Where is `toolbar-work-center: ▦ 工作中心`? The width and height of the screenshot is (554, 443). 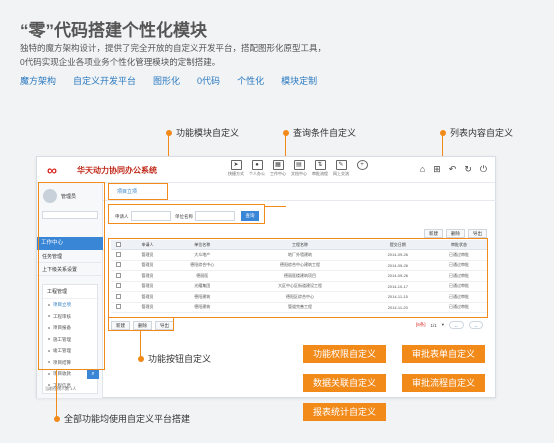 toolbar-work-center: ▦ 工作中心 is located at coordinates (278, 170).